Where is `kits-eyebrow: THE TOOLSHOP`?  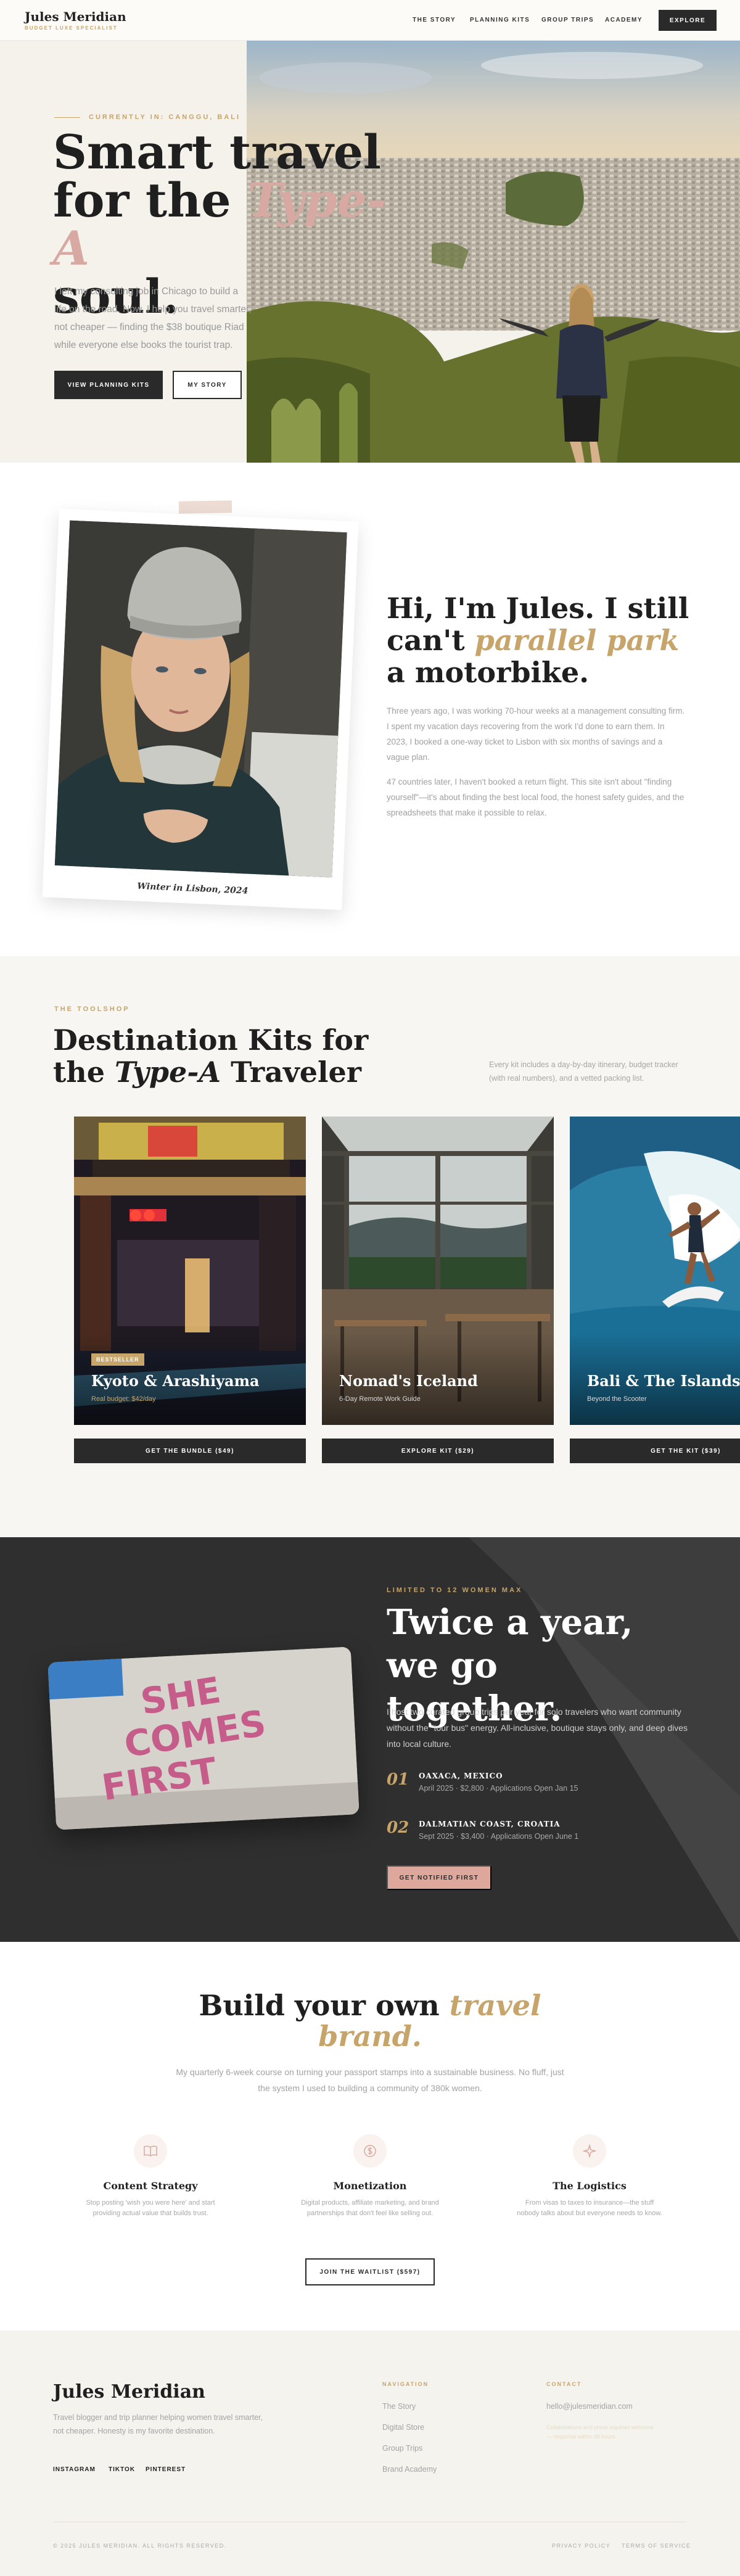 kits-eyebrow: THE TOOLSHOP is located at coordinates (92, 1009).